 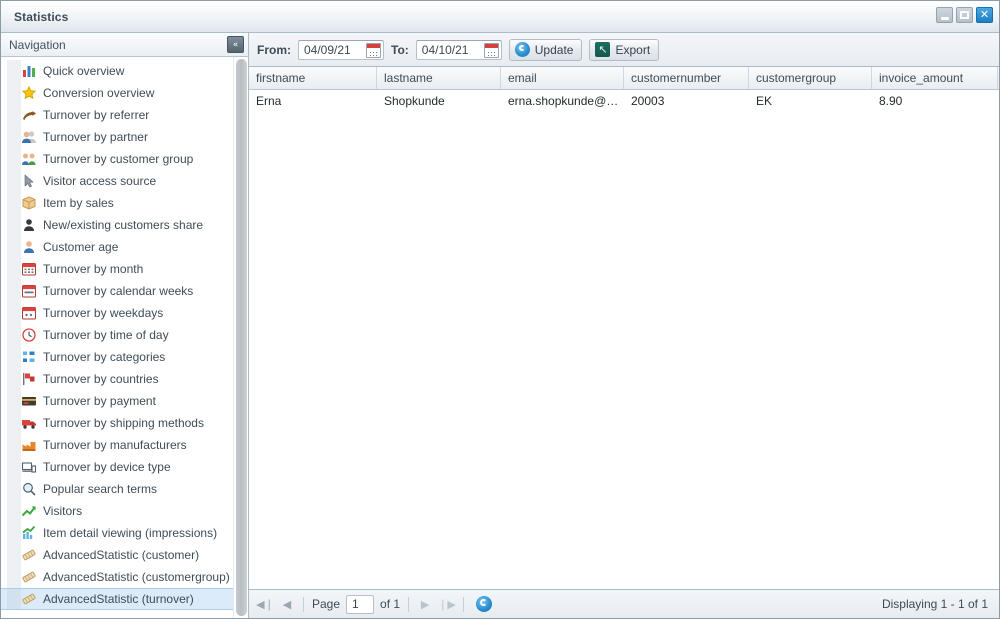 I want to click on sidebar-item: Visitor access source, so click(x=117, y=181).